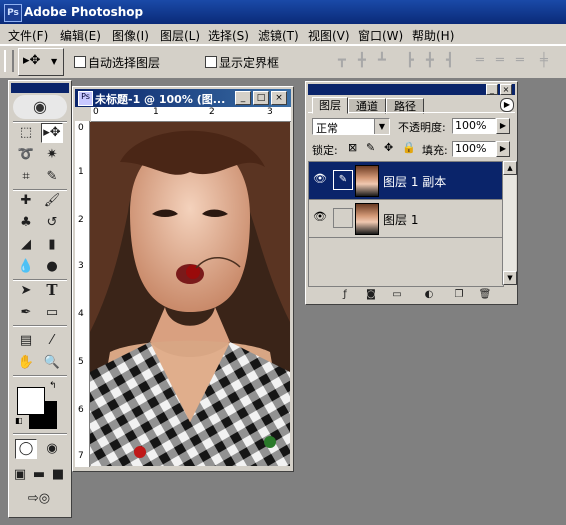 Image resolution: width=566 pixels, height=525 pixels. What do you see at coordinates (474, 126) in the screenshot?
I see `opacity-input: 100%` at bounding box center [474, 126].